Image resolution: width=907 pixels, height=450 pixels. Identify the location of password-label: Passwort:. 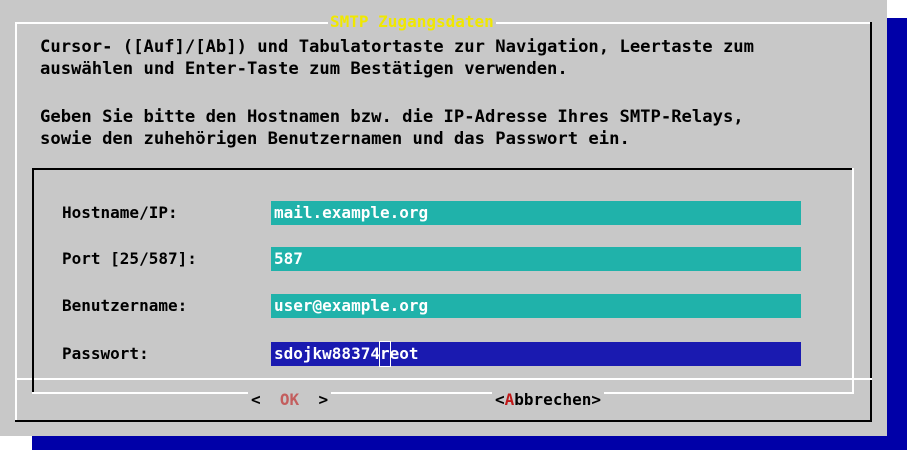
(105, 353).